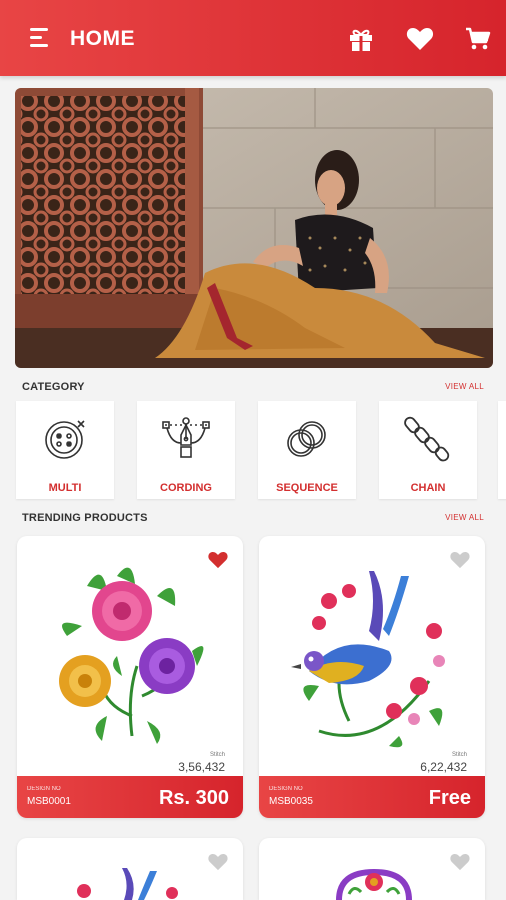  What do you see at coordinates (186, 438) in the screenshot?
I see `pen-tool-icon` at bounding box center [186, 438].